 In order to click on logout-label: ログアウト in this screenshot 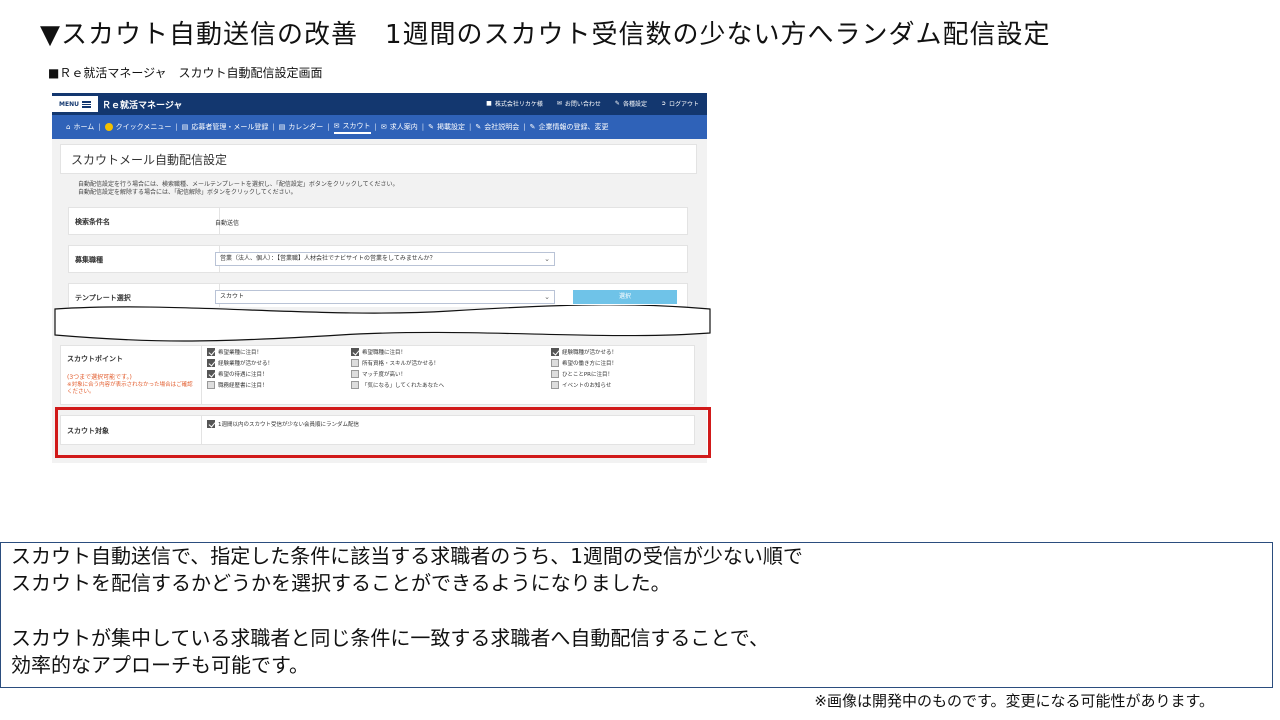, I will do `click(683, 104)`.